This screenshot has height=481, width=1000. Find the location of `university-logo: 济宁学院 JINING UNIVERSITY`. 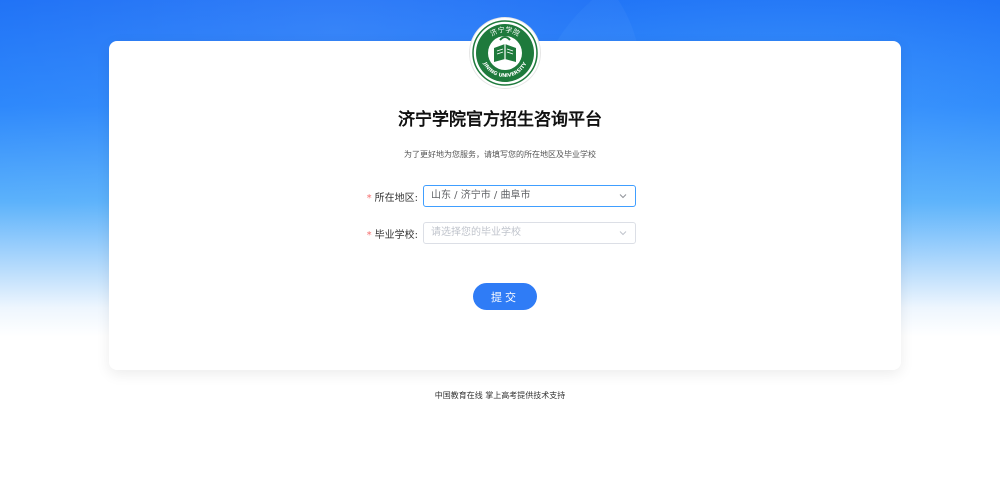

university-logo: 济宁学院 JINING UNIVERSITY is located at coordinates (505, 53).